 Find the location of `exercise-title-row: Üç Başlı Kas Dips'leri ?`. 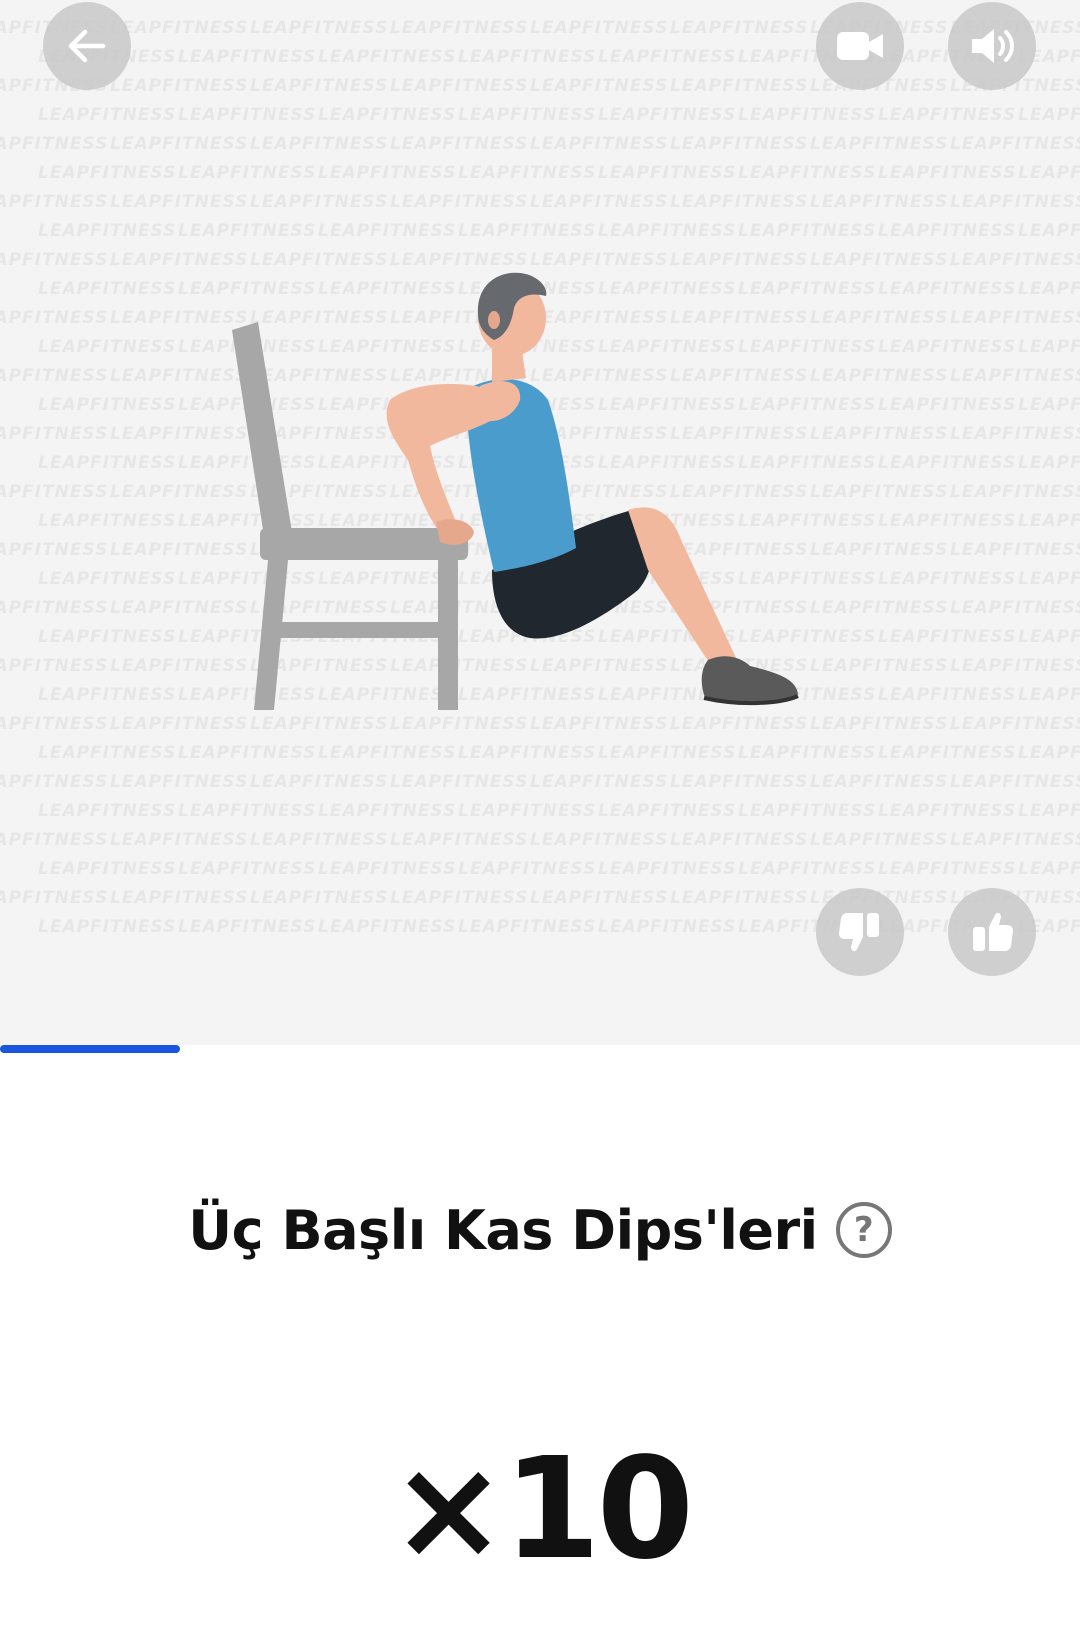

exercise-title-row: Üç Başlı Kas Dips'leri ? is located at coordinates (540, 1230).